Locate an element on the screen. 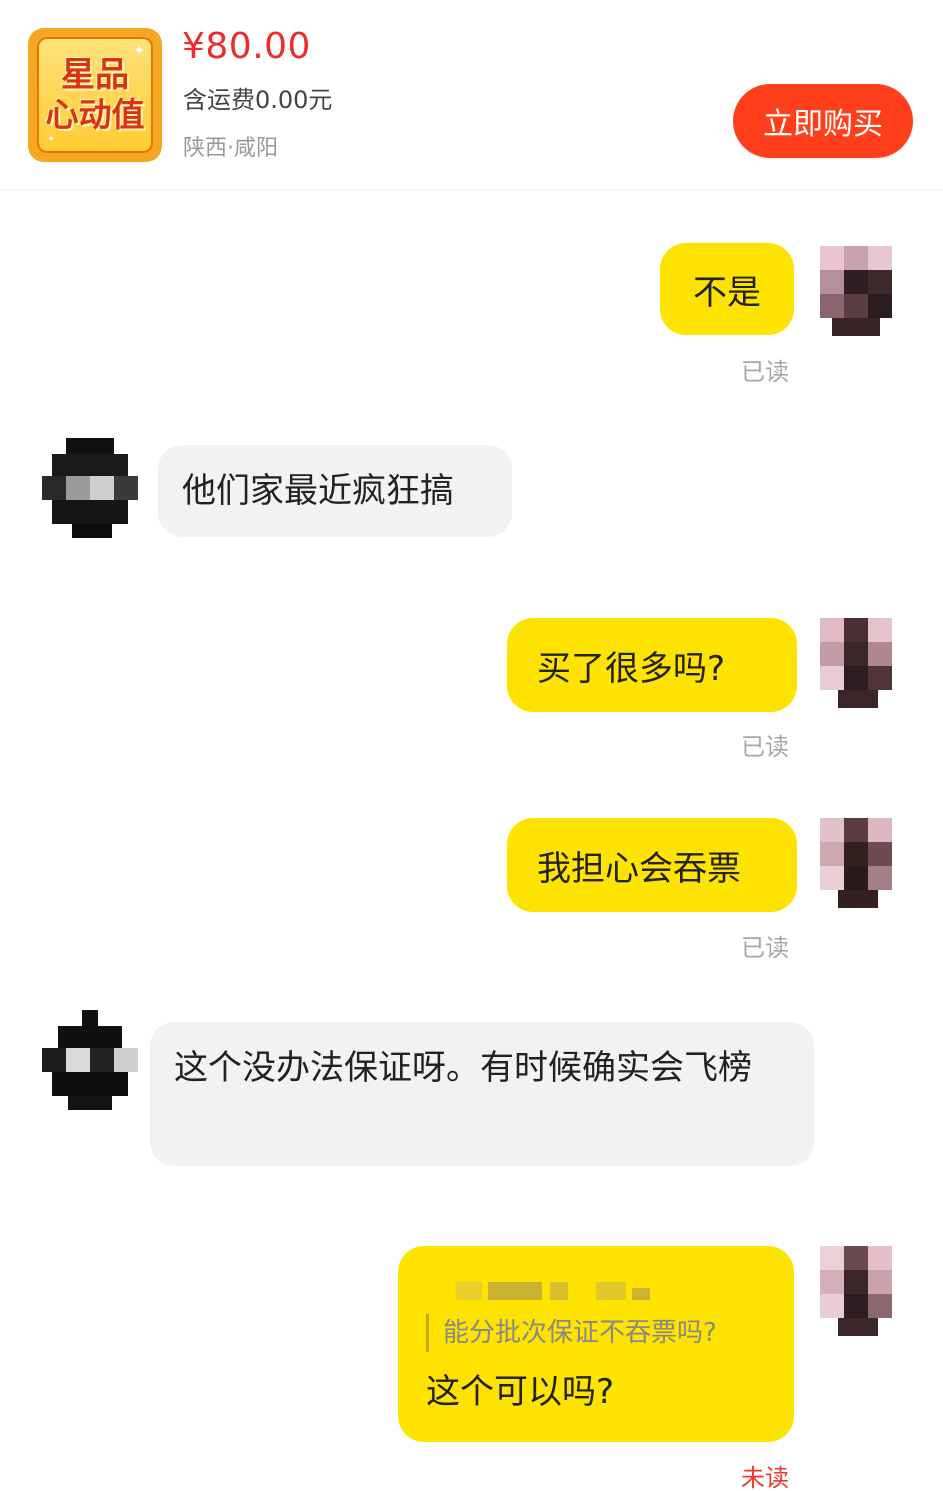  product-thumbnail-art: ✦ ✦ 星品 心动值 is located at coordinates (95, 95).